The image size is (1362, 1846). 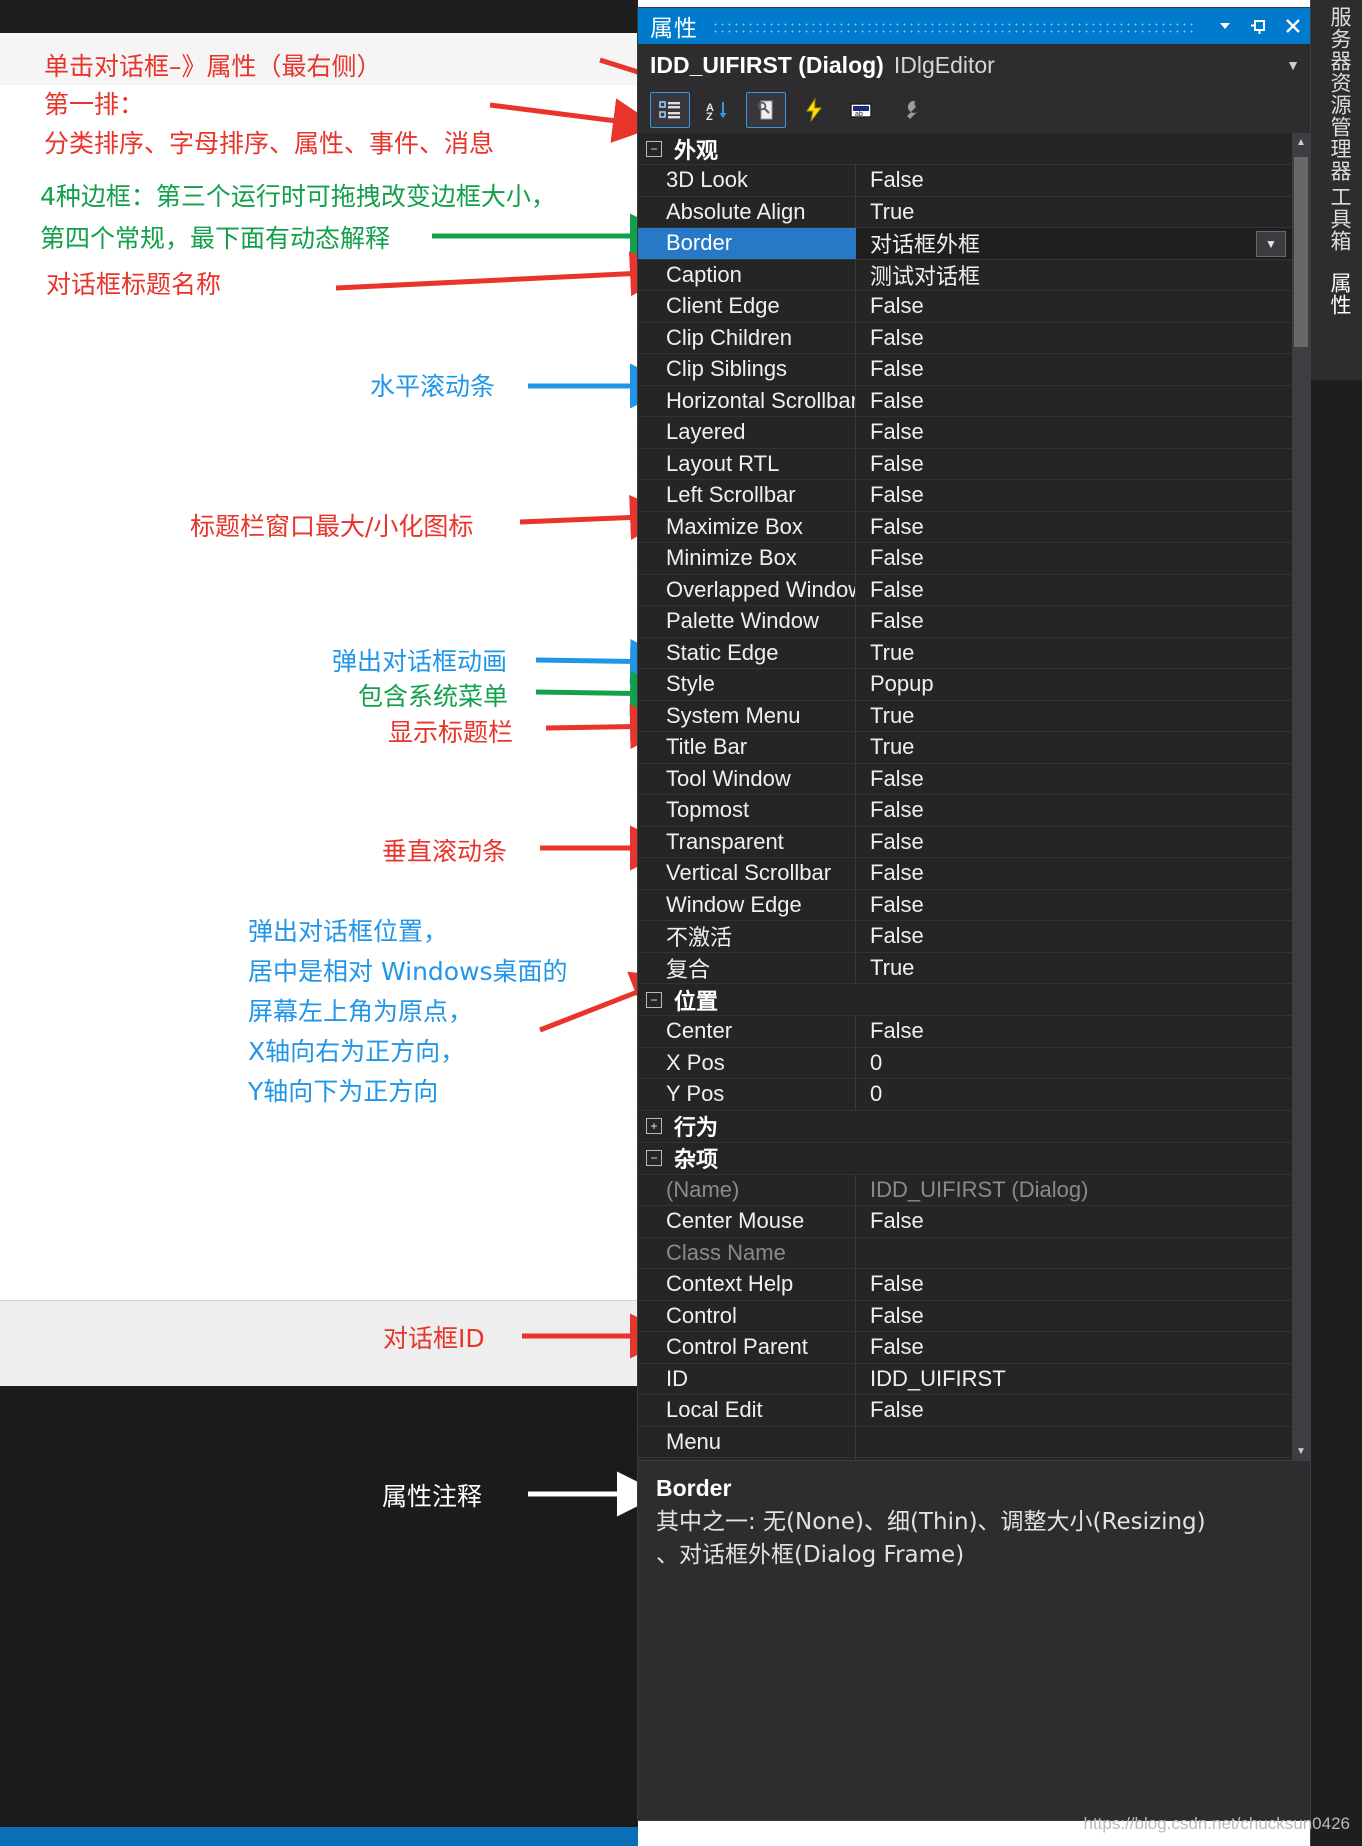 I want to click on property-row: Menu, so click(x=965, y=1442).